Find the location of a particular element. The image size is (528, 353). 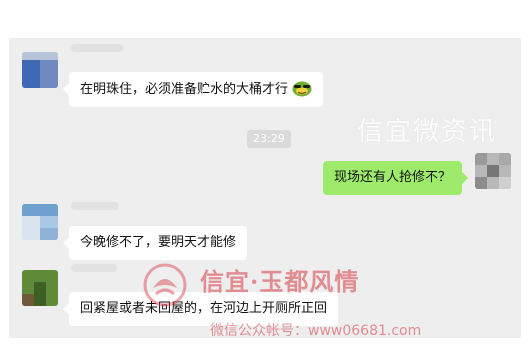

sunglasses-frog-emoji-icon is located at coordinates (302, 88).